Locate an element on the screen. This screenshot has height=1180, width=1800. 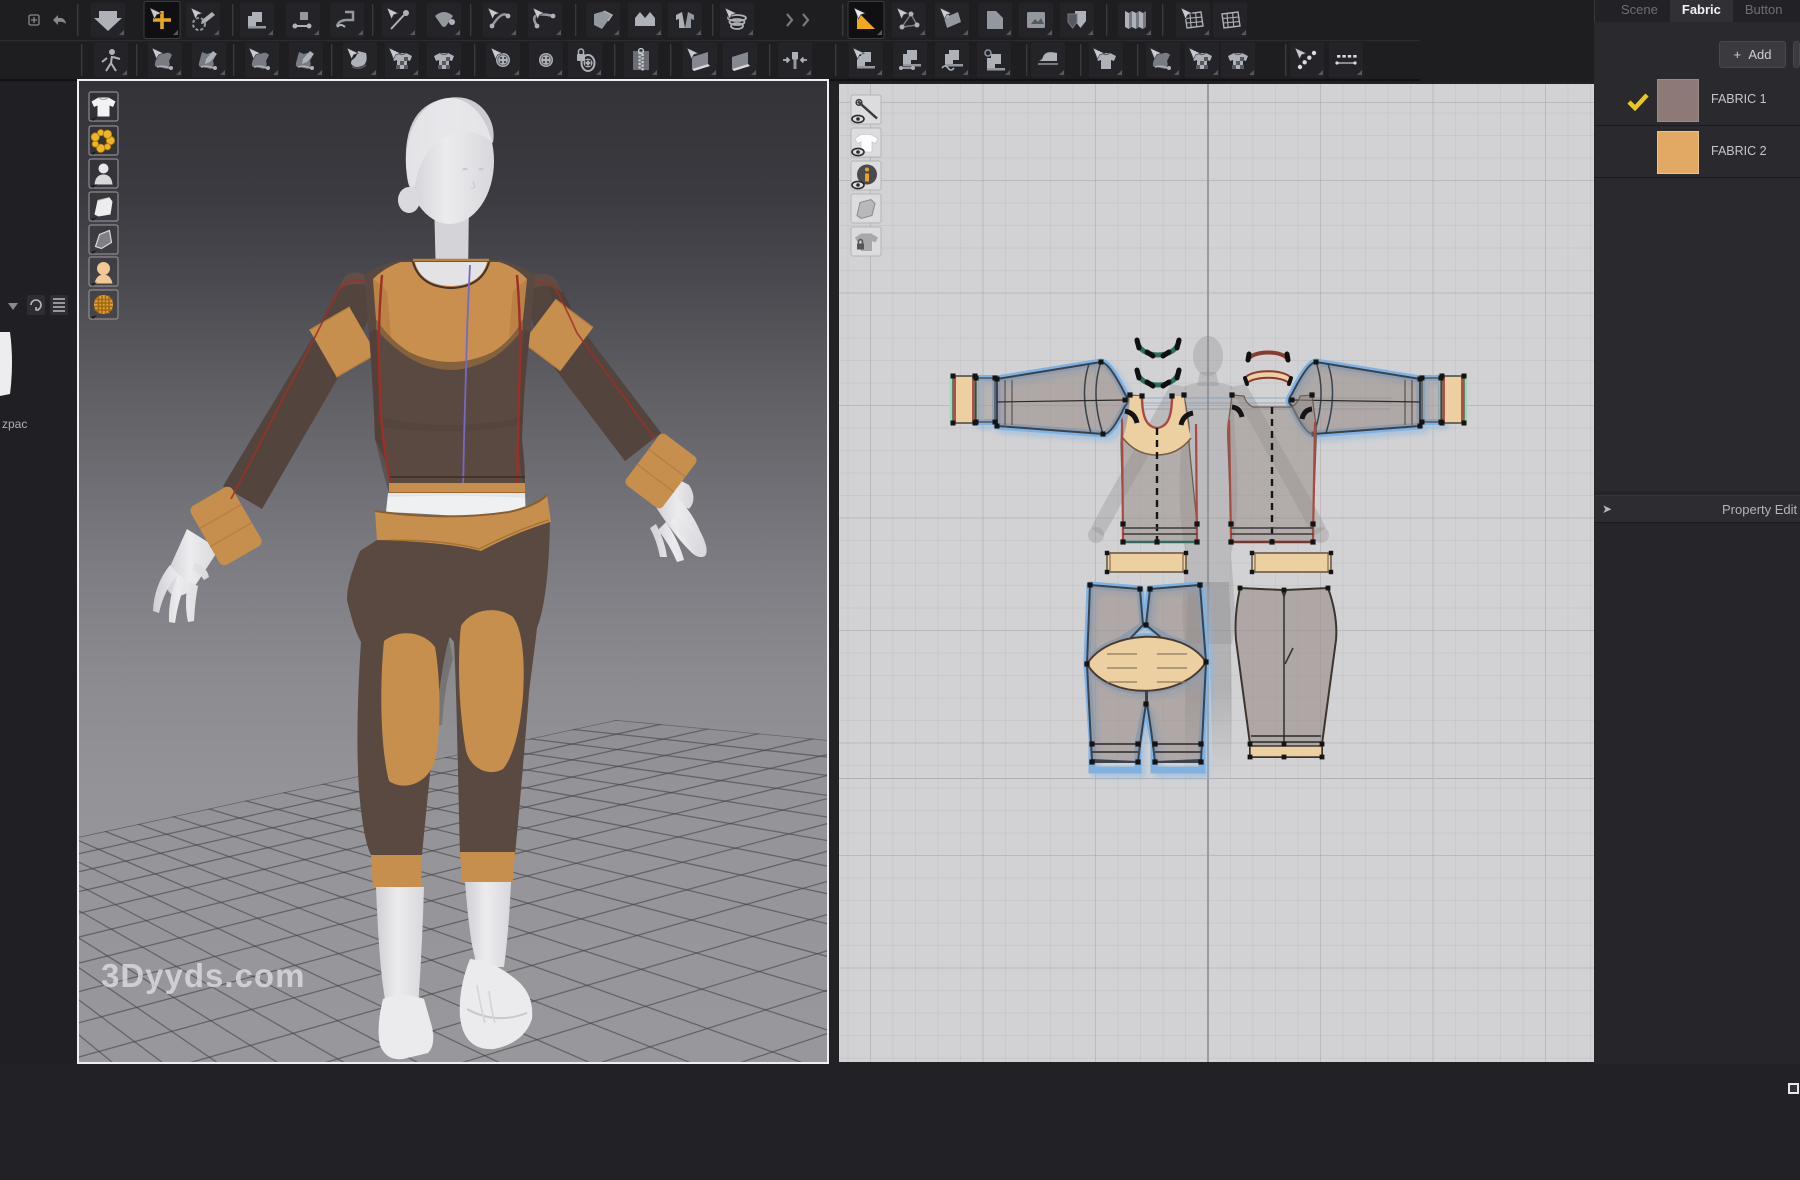
svg-text: zpac is located at coordinates (14, 424).